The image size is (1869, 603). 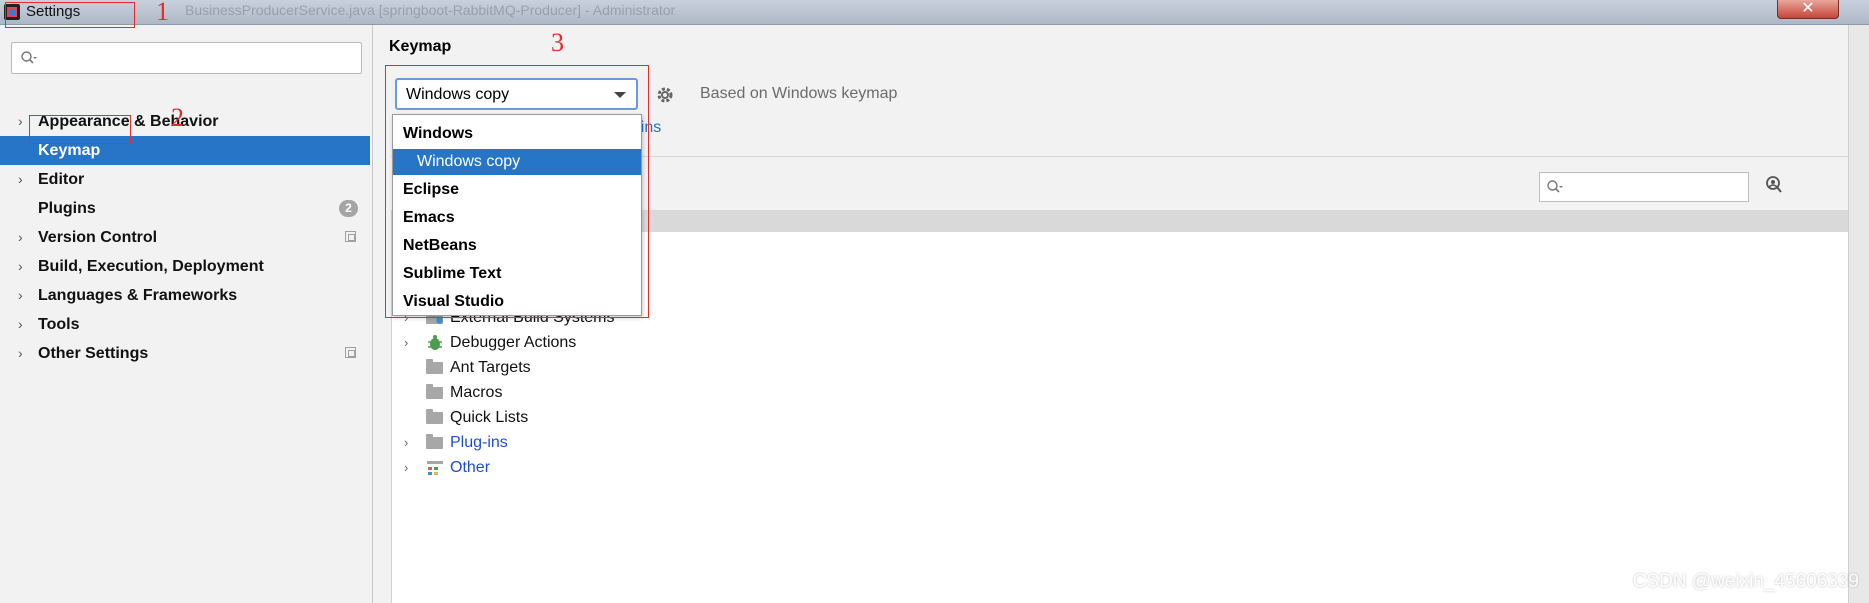 I want to click on sidebar-item: › Other Settings, so click(x=185, y=353).